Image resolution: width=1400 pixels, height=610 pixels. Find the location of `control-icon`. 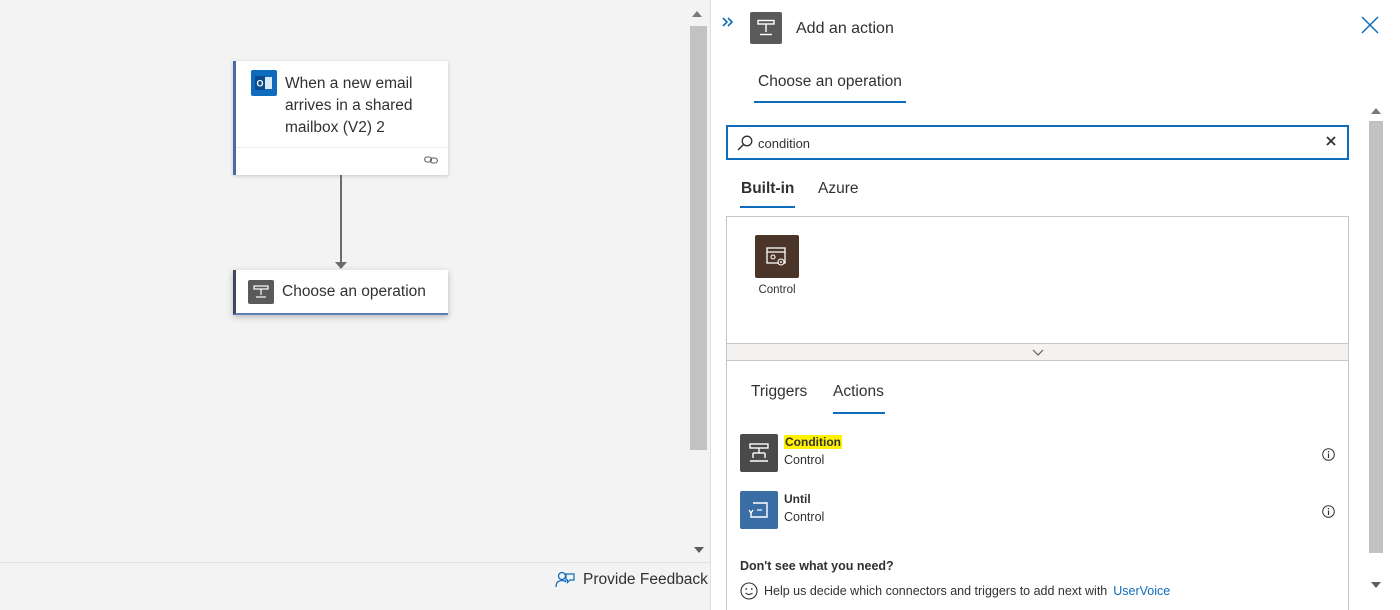

control-icon is located at coordinates (777, 256).